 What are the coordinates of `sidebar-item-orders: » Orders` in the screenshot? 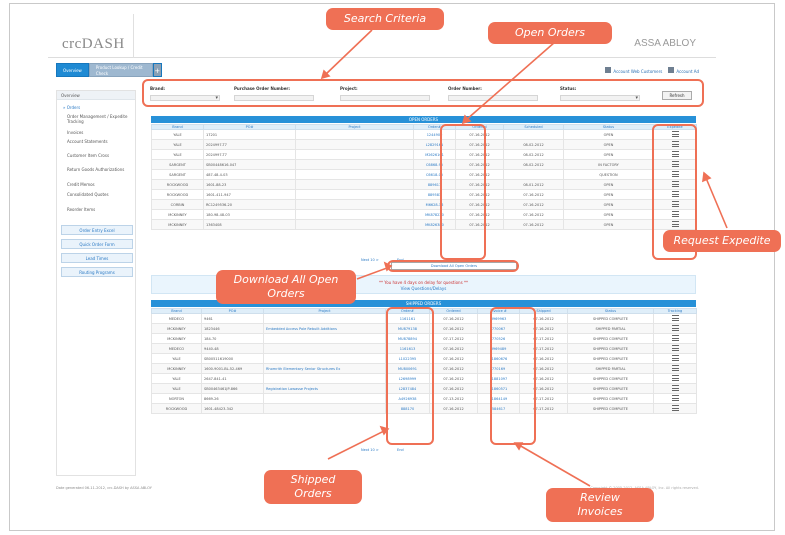 It's located at (98, 107).